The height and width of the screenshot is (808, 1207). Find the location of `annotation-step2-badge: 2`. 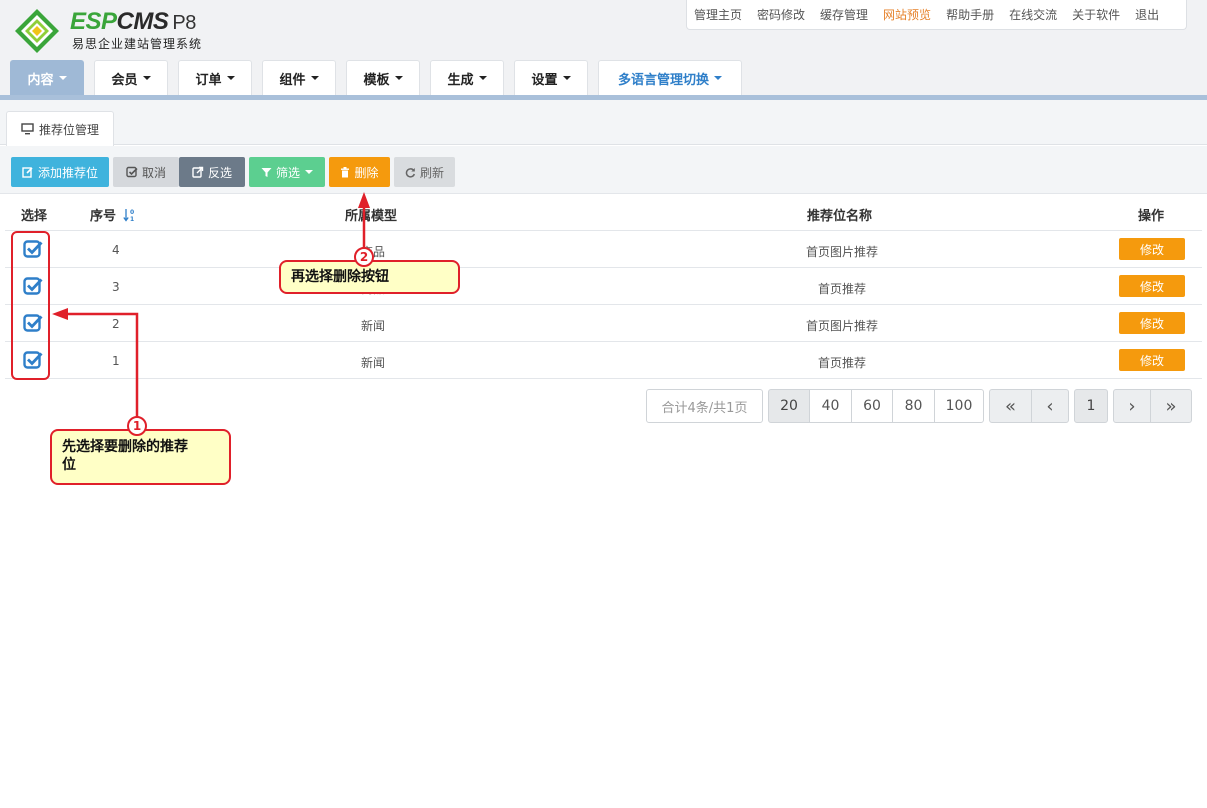

annotation-step2-badge: 2 is located at coordinates (364, 257).